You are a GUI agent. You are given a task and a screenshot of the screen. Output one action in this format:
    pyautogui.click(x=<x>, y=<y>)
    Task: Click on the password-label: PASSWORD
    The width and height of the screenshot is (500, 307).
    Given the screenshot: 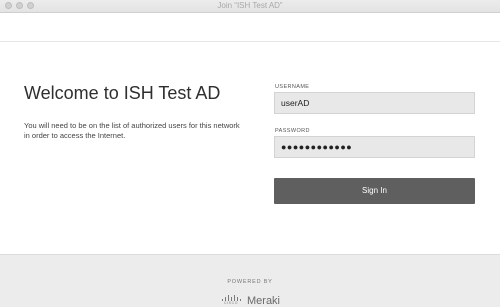 What is the action you would take?
    pyautogui.click(x=292, y=131)
    